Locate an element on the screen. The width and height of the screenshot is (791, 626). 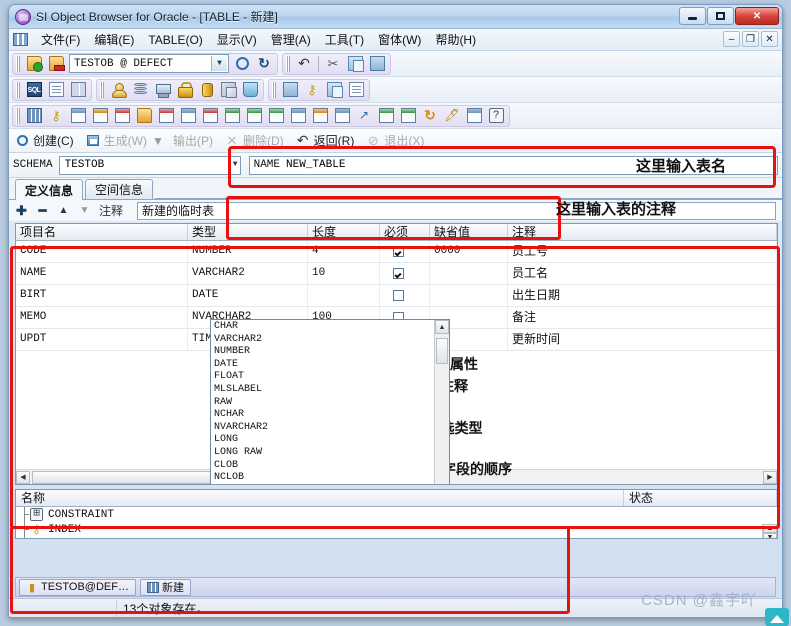
mdi-close-button: ✕ is located at coordinates (769, 39).